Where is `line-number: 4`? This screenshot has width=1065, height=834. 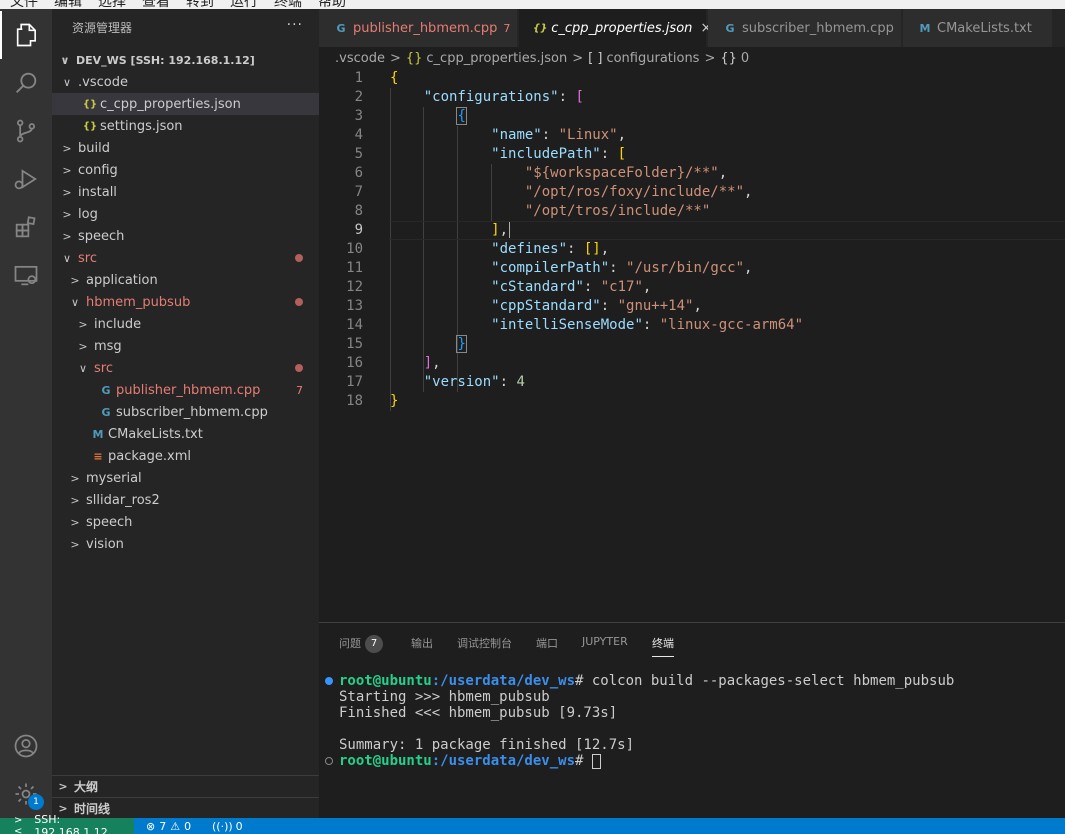 line-number: 4 is located at coordinates (358, 135).